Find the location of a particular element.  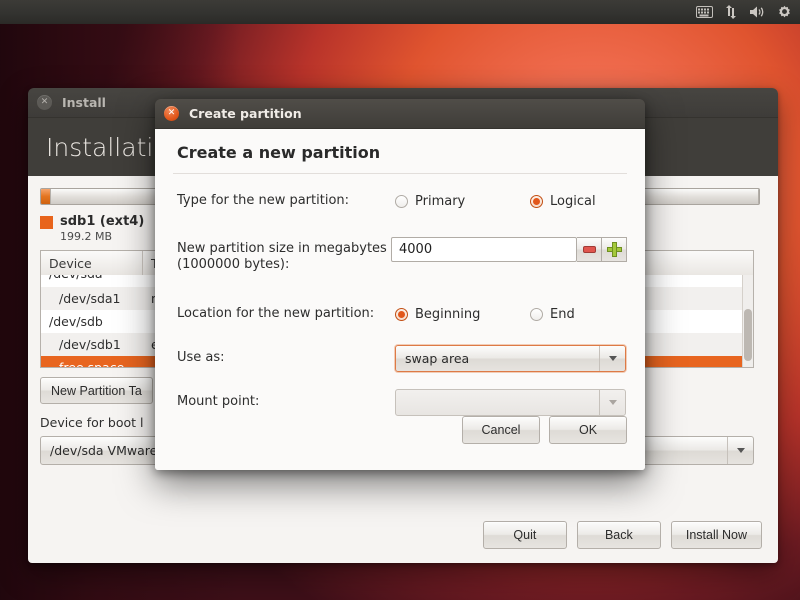

use-as-label: Use as: is located at coordinates (201, 358).